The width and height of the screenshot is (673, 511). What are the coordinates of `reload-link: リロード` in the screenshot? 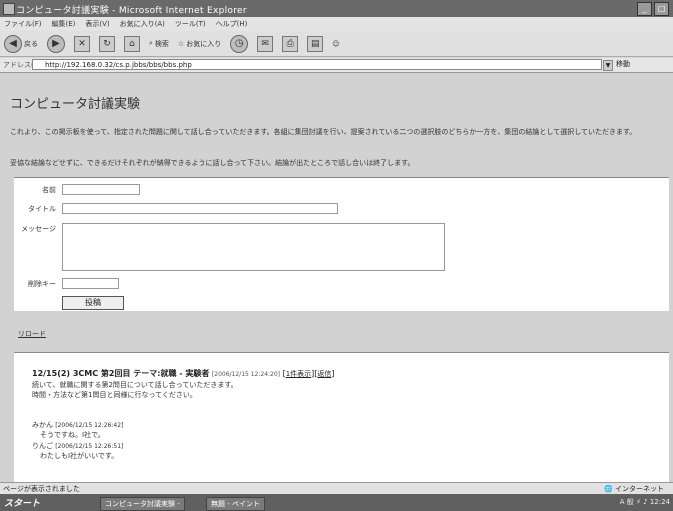 It's located at (32, 334).